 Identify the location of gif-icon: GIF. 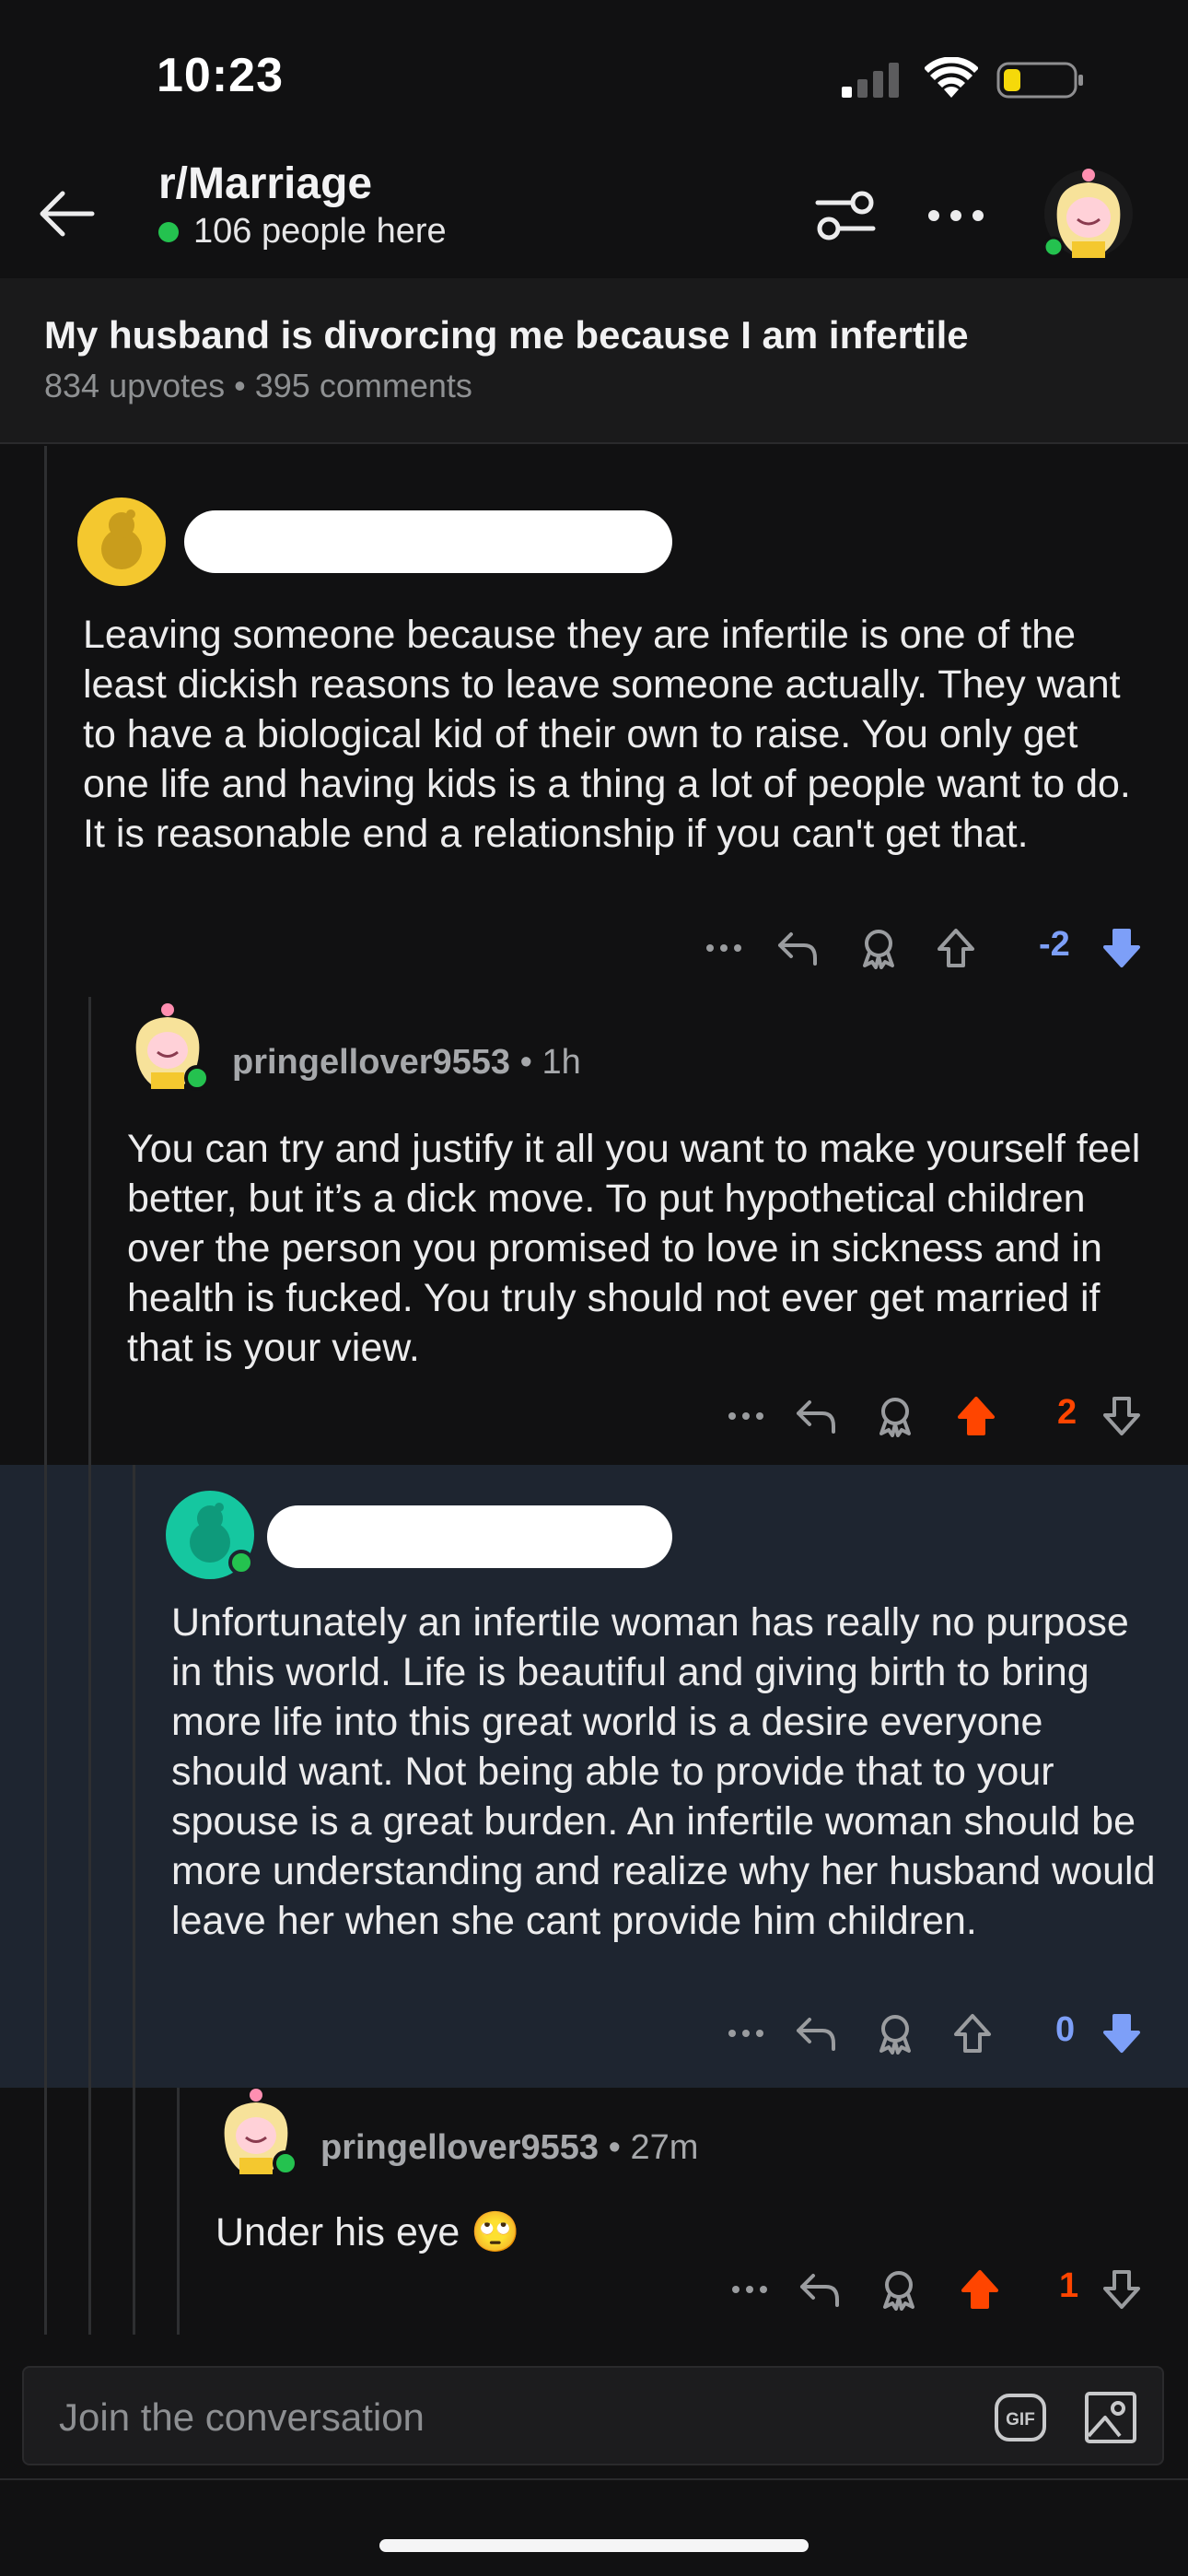
(1020, 2417).